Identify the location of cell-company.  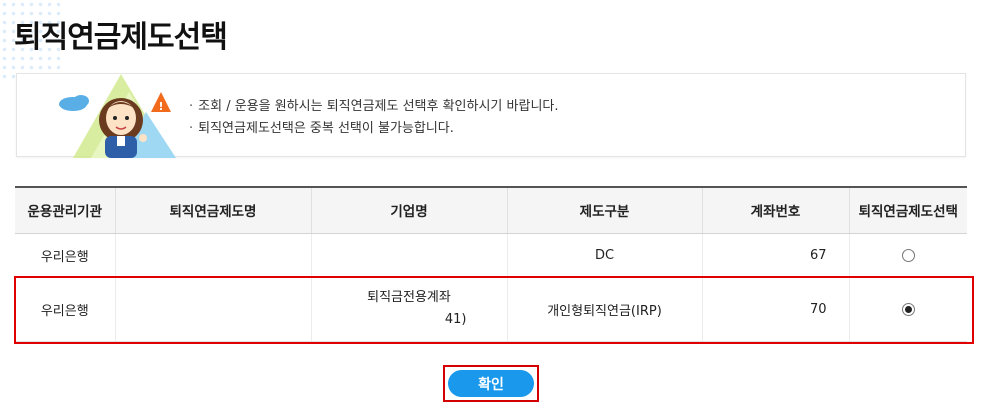
(408, 255).